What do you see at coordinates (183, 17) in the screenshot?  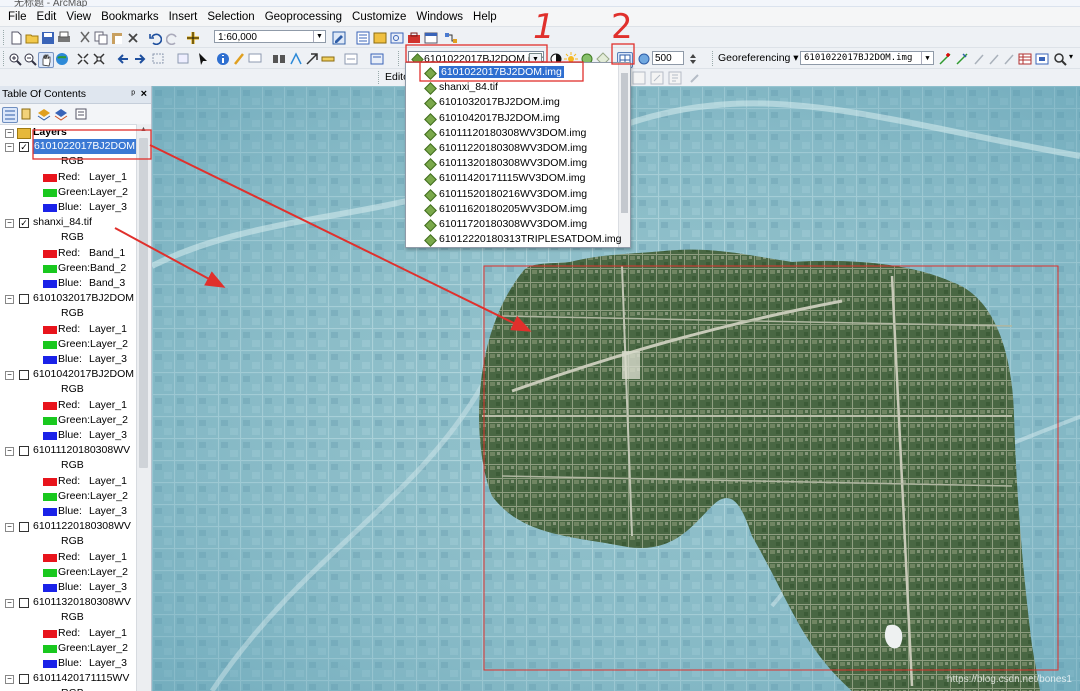 I see `menu-insert: Insert` at bounding box center [183, 17].